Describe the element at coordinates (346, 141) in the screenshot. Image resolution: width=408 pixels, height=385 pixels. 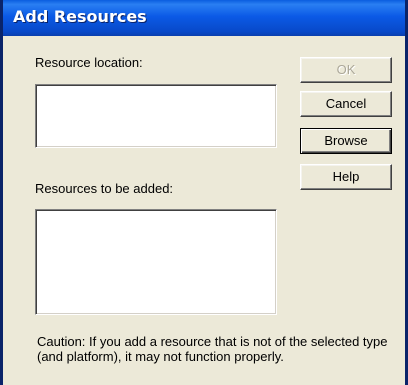
I see `browse-button: Browse` at that location.